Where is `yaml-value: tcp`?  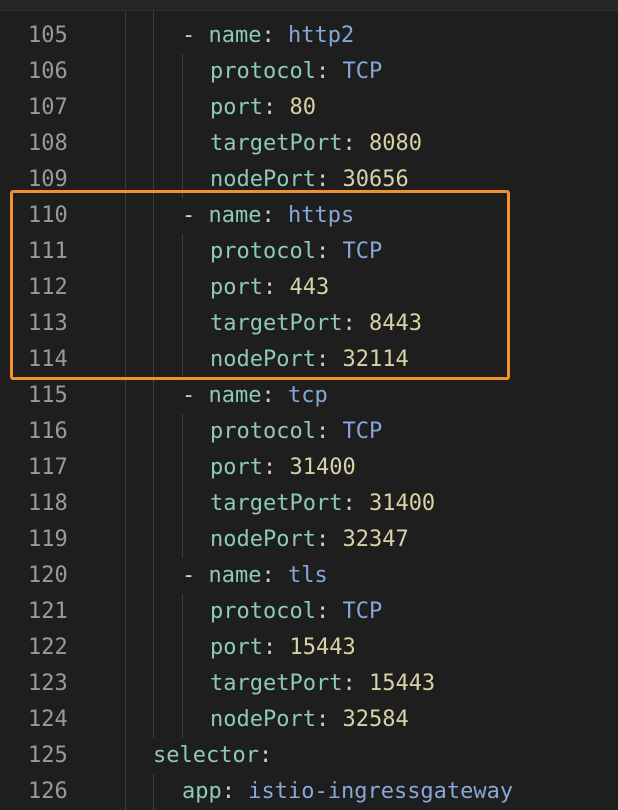
yaml-value: tcp is located at coordinates (307, 395).